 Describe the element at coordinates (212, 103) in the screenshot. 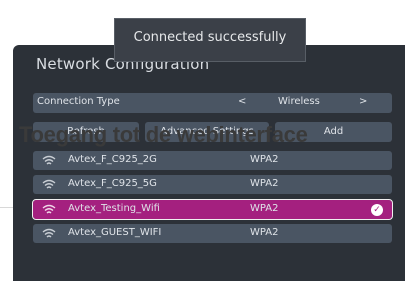

I see `connection-type-selector: Connection Type < Wireless >` at that location.